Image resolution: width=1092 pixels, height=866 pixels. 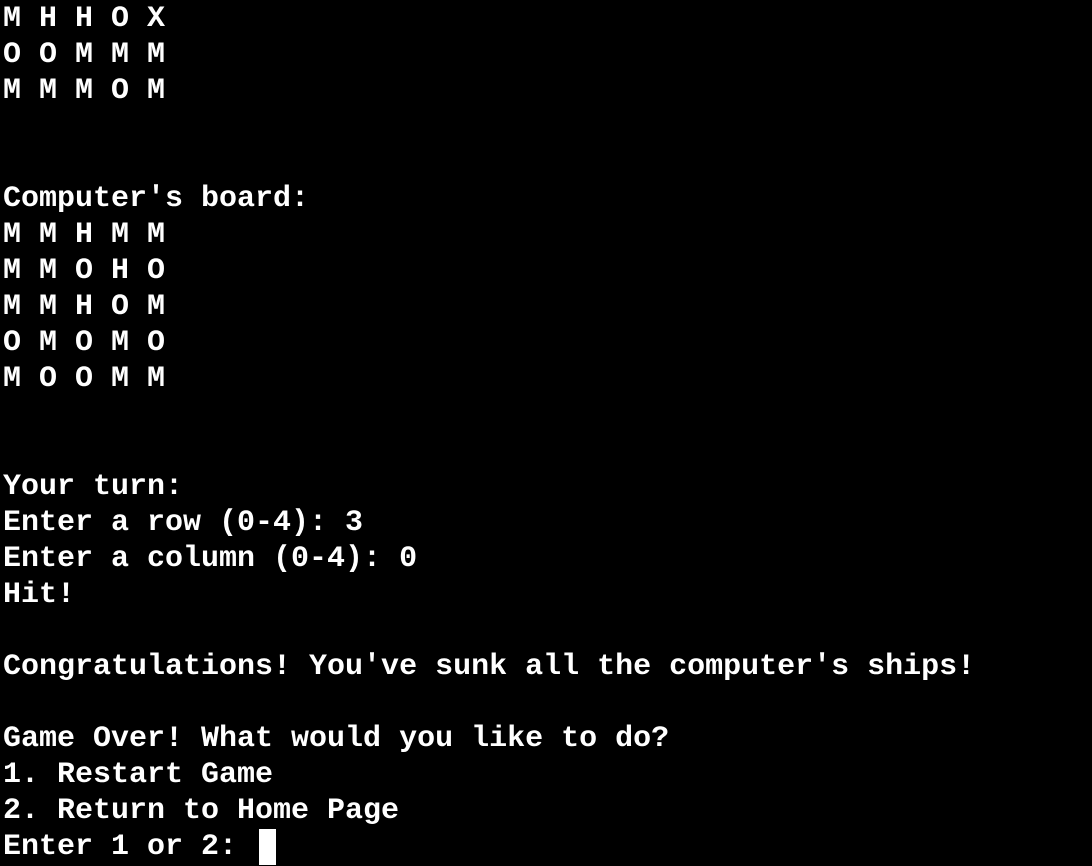 What do you see at coordinates (84, 271) in the screenshot?
I see `computer-board-row: M M O H O` at bounding box center [84, 271].